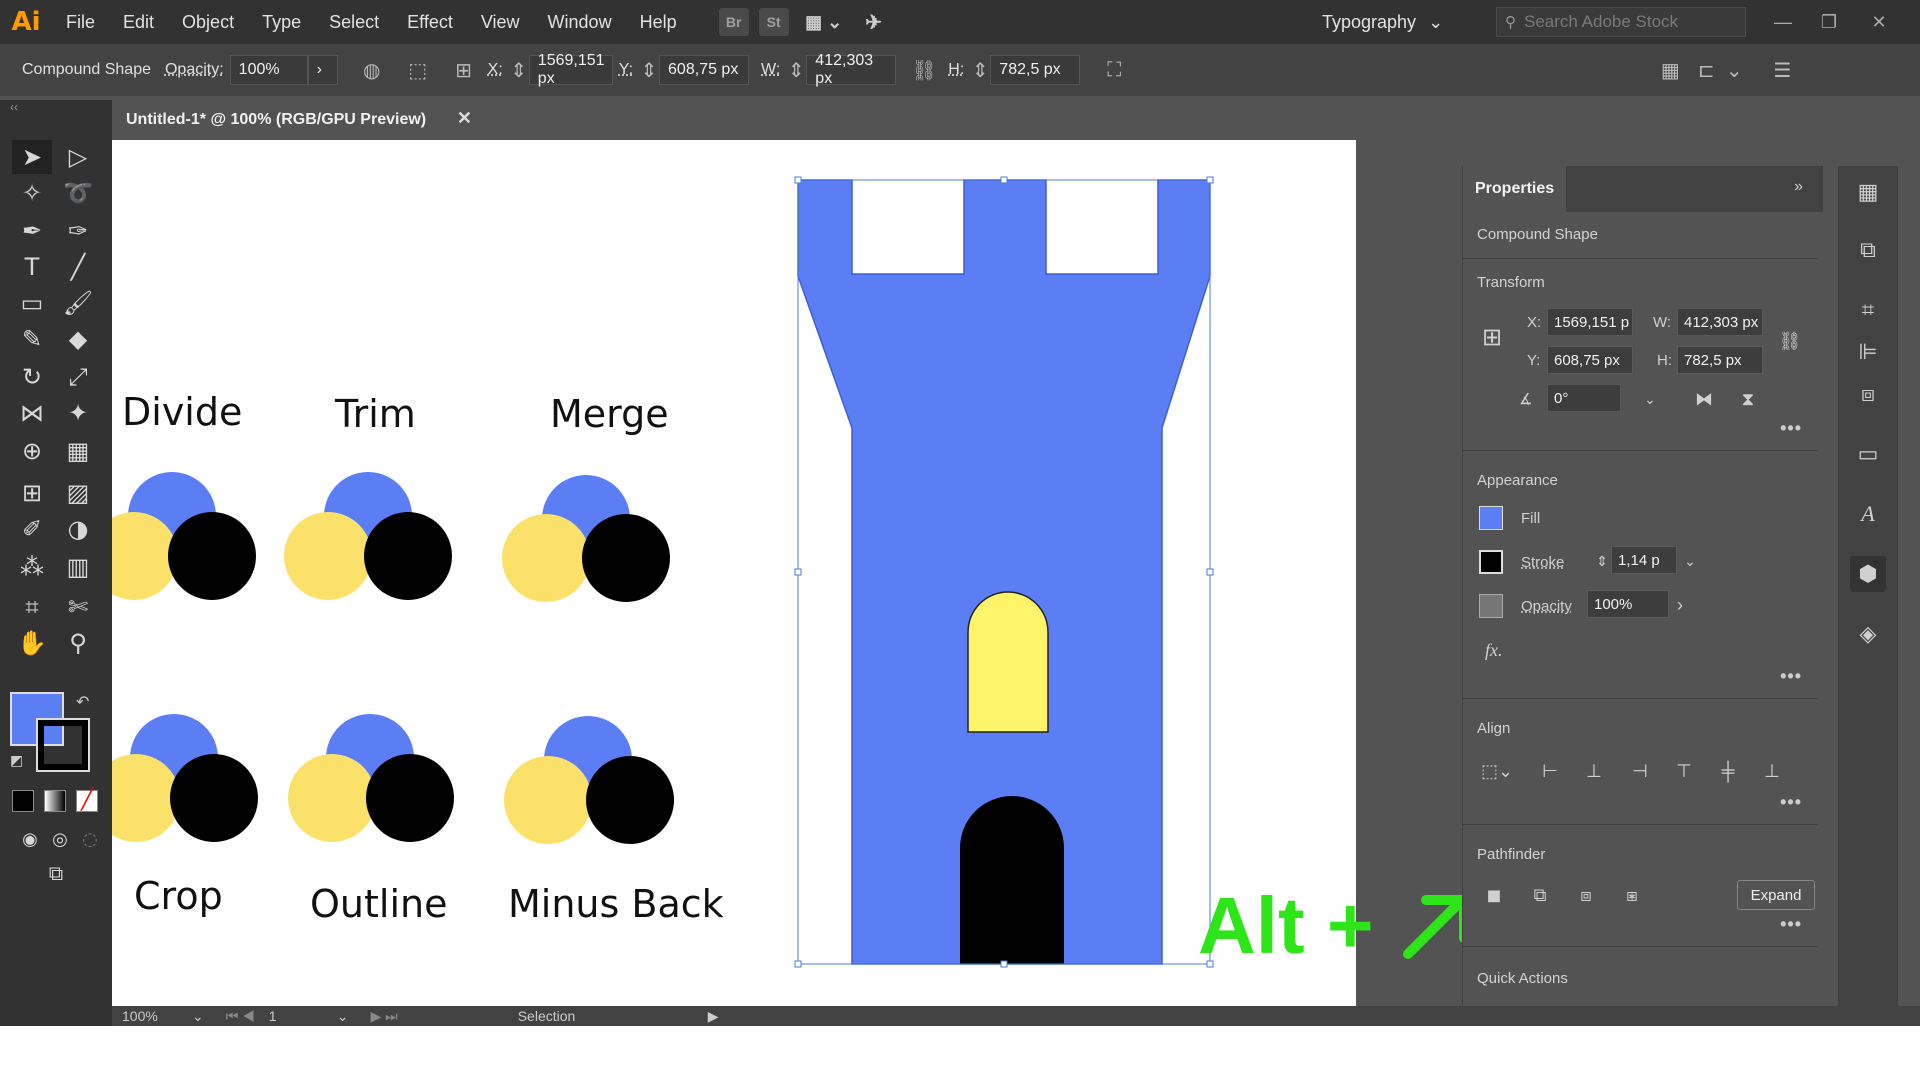 This screenshot has height=1080, width=1920. I want to click on opacity-field: 100%, so click(268, 70).